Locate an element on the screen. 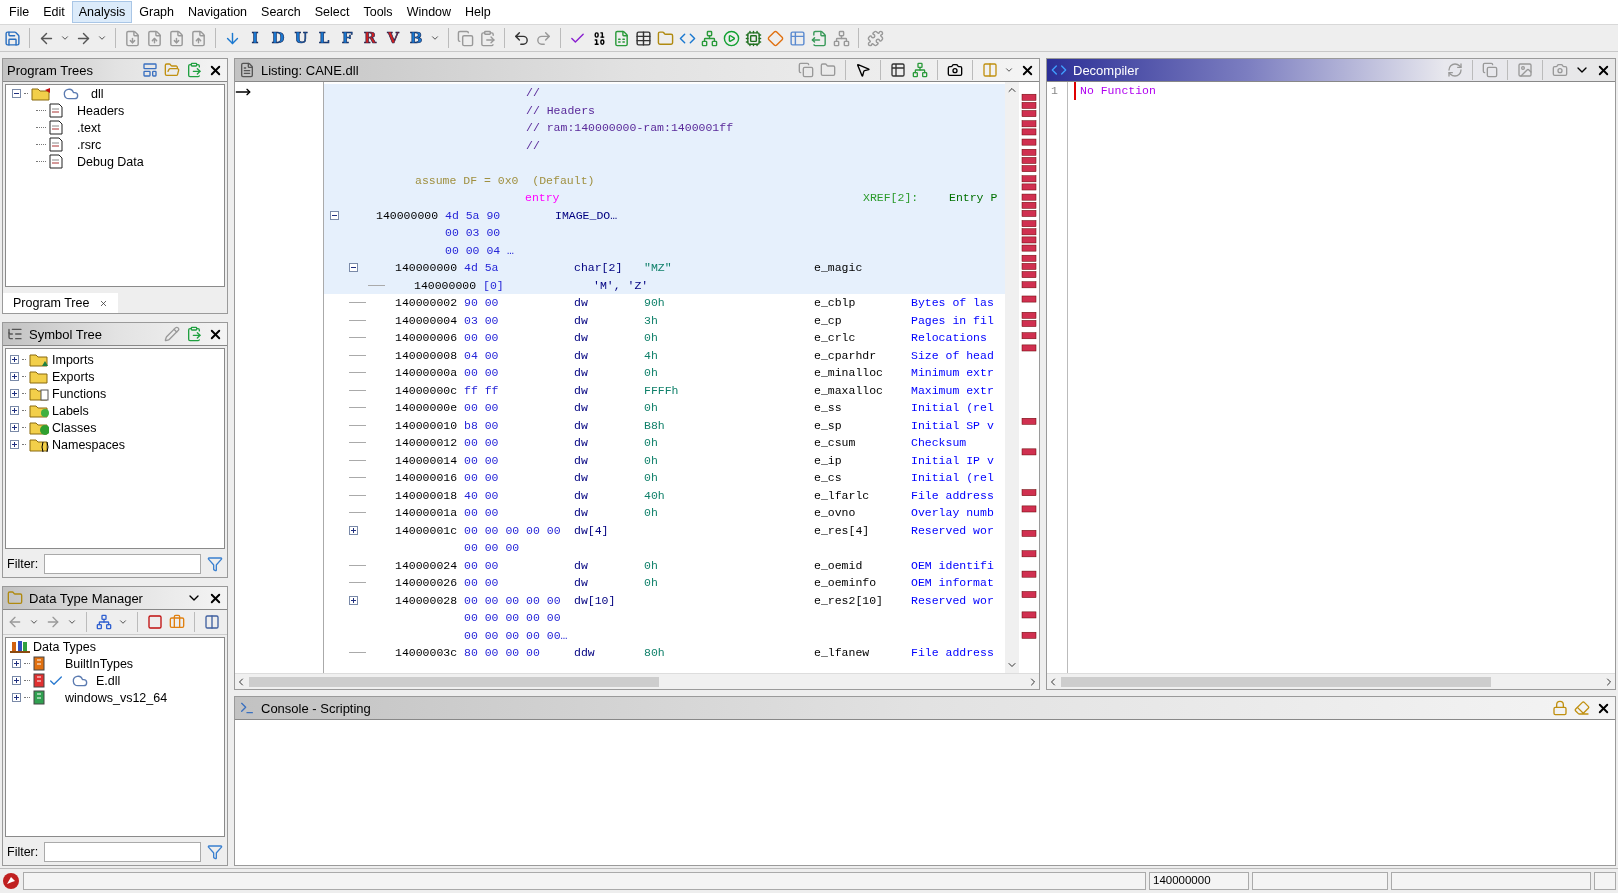 This screenshot has width=1618, height=893. sheet-icon is located at coordinates (621, 38).